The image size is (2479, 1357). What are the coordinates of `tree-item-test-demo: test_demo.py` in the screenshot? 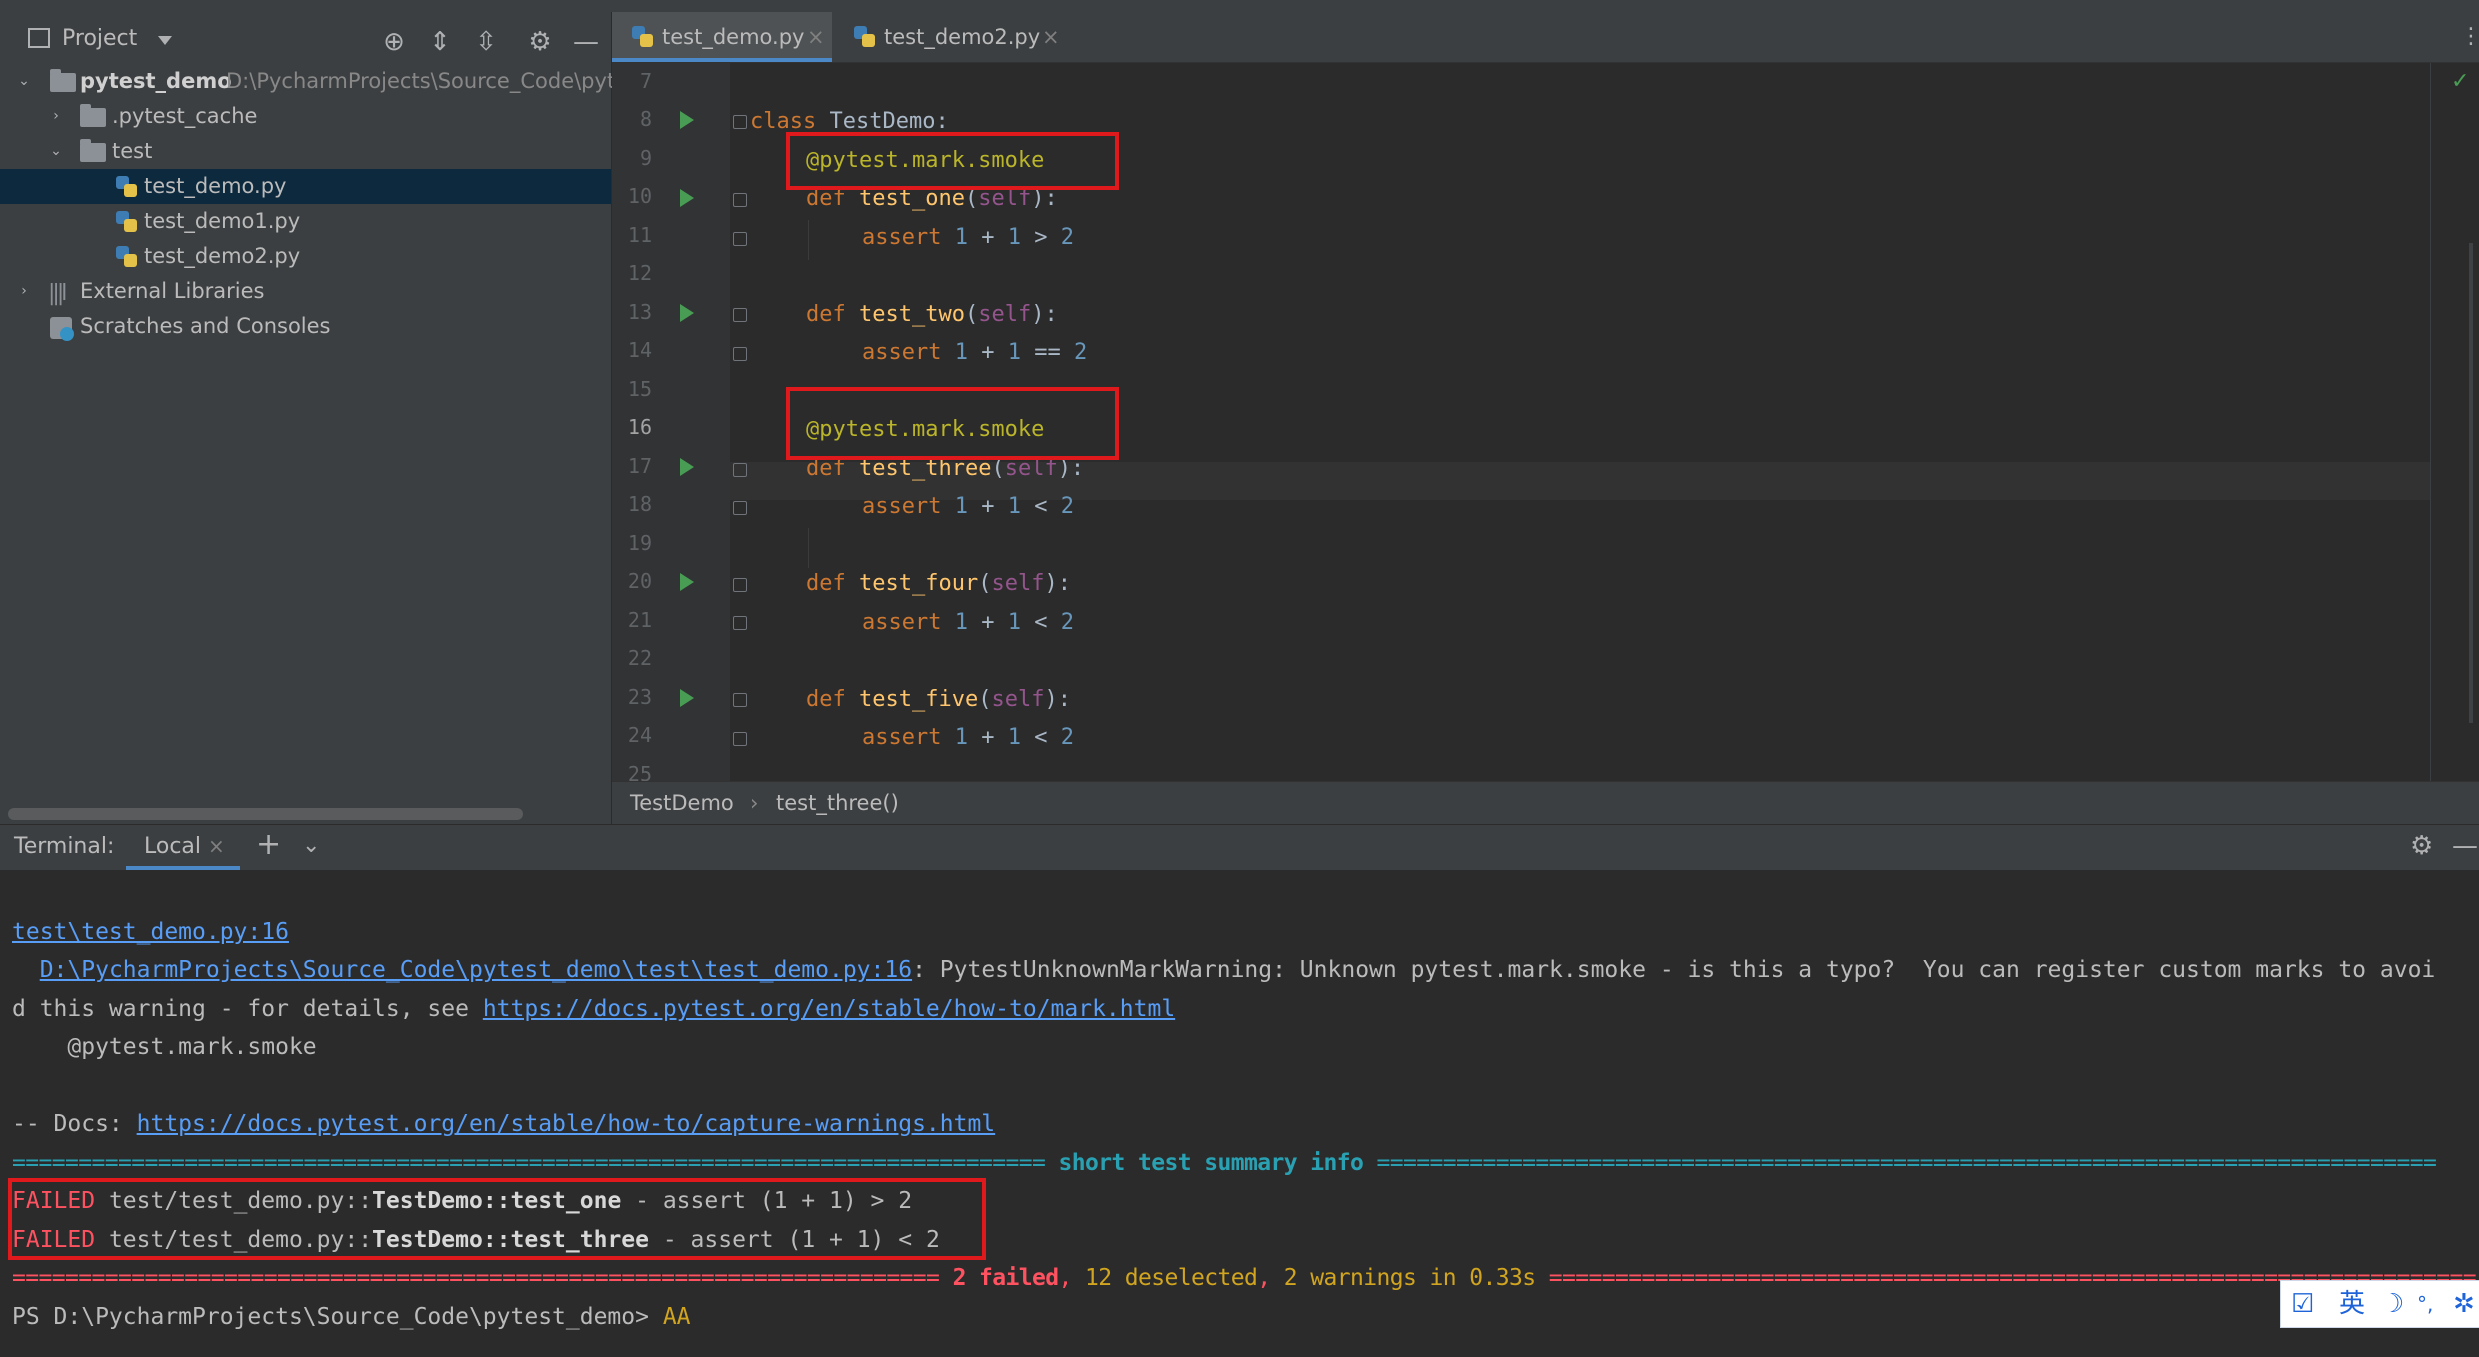 It's located at (305, 186).